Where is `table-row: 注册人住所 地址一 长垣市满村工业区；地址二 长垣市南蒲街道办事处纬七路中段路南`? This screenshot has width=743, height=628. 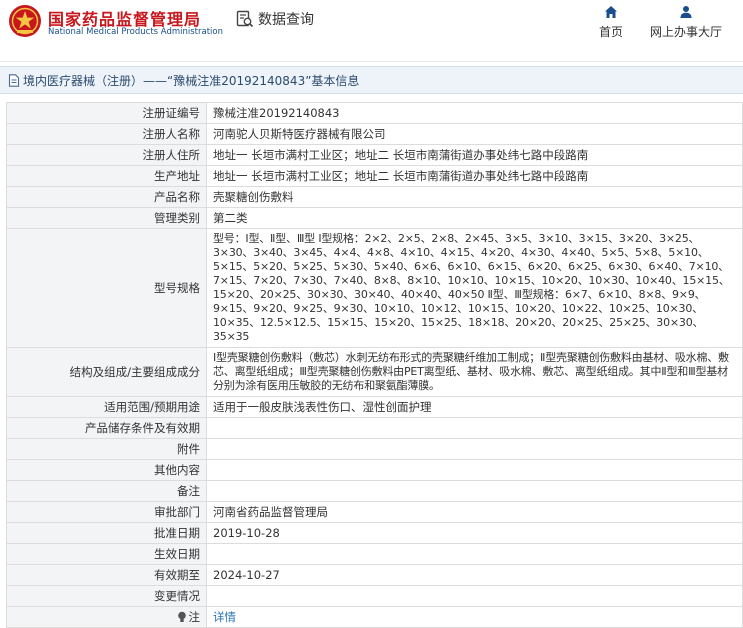 table-row: 注册人住所 地址一 长垣市满村工业区；地址二 长垣市南蒲街道办事处纬七路中段路南 is located at coordinates (374, 155).